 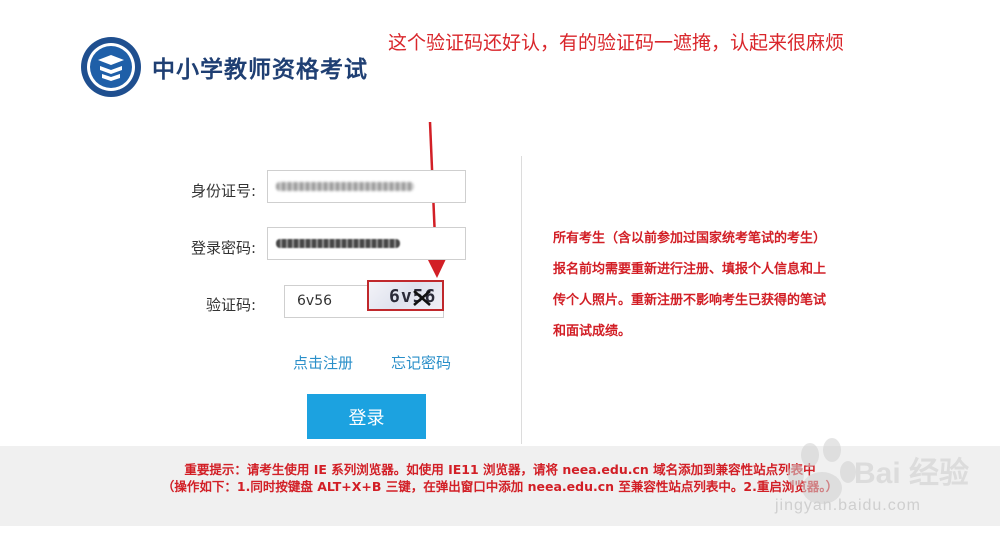 I want to click on captcha-input-value: 6v56, so click(x=315, y=301).